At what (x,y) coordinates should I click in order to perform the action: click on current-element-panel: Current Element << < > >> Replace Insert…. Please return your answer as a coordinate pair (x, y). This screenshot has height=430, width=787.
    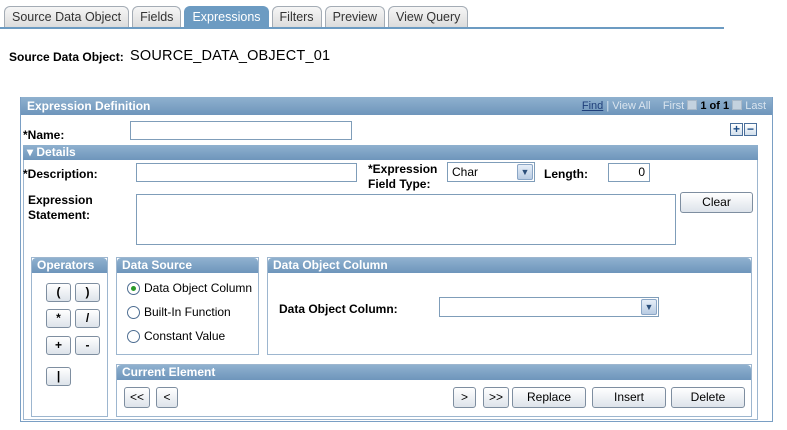
    Looking at the image, I should click on (434, 390).